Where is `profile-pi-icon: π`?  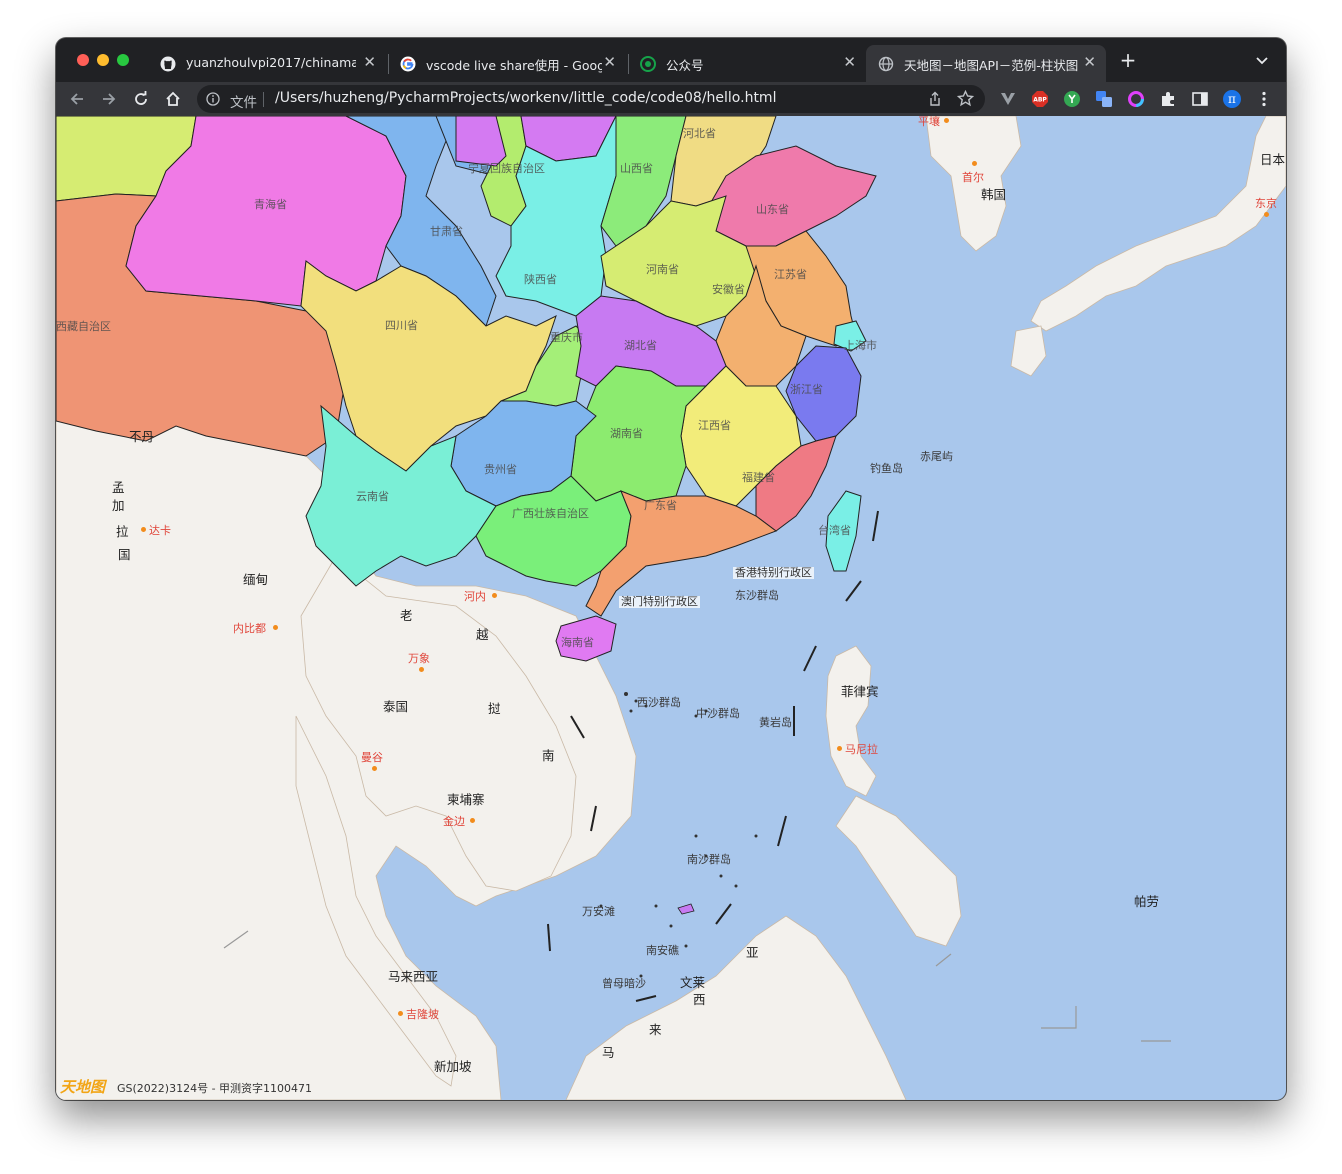
profile-pi-icon: π is located at coordinates (1232, 99).